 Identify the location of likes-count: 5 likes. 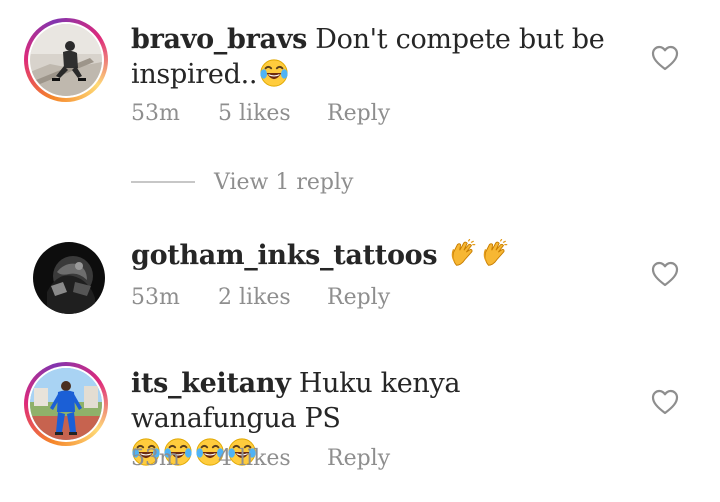
(254, 113).